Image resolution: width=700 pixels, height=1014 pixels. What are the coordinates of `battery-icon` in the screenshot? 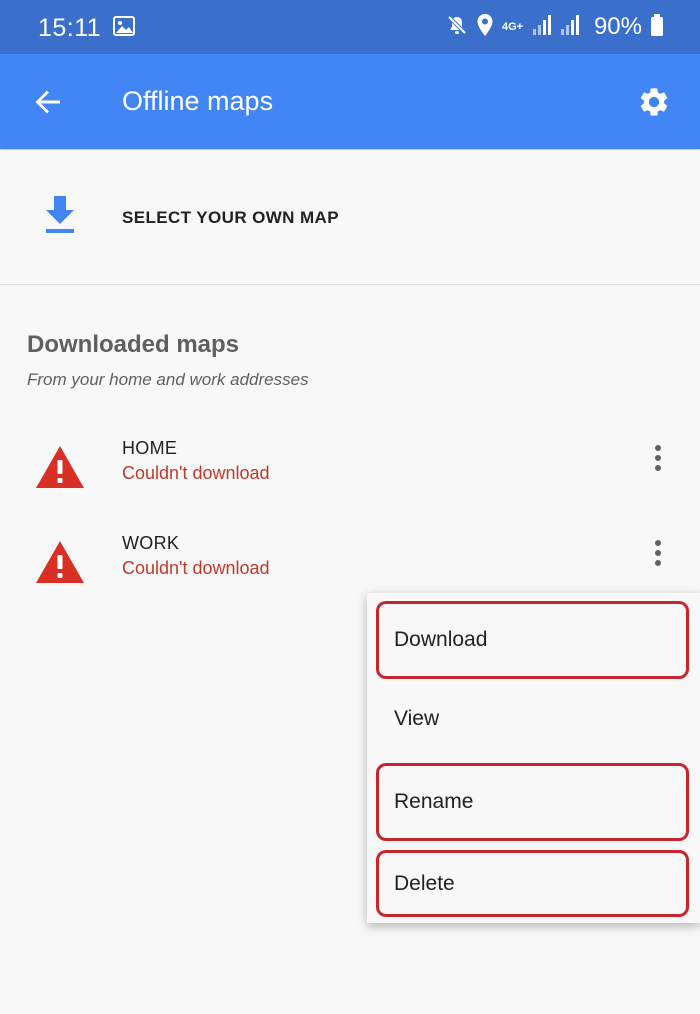 It's located at (657, 27).